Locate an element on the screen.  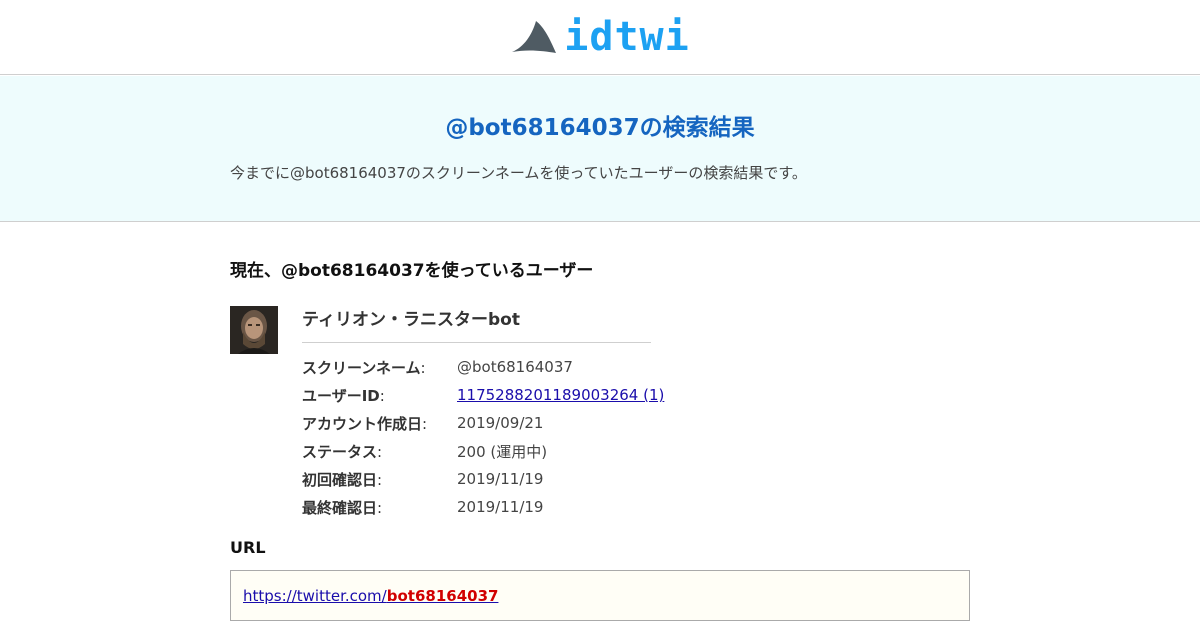
user-id-link: 1175288201189003264 (1) is located at coordinates (560, 395).